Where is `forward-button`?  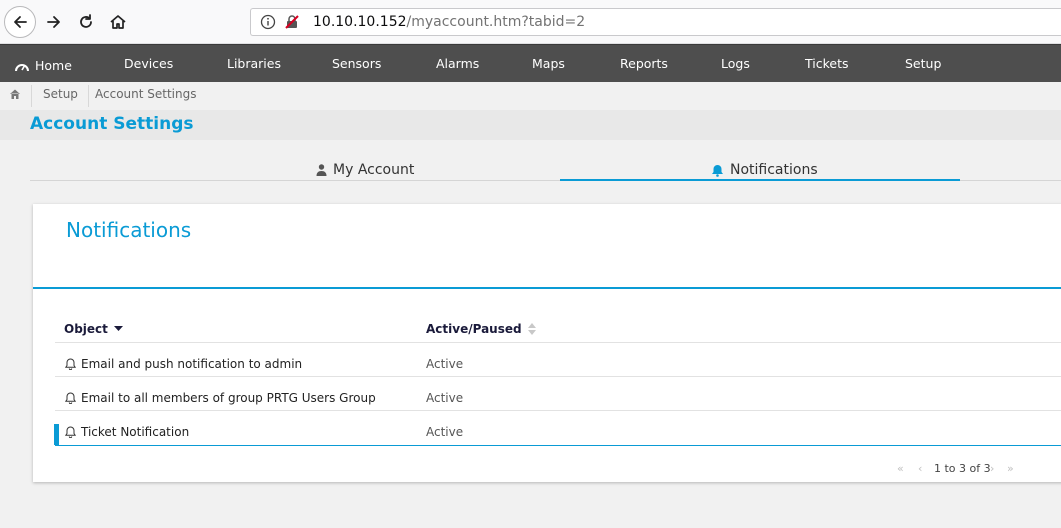 forward-button is located at coordinates (54, 22).